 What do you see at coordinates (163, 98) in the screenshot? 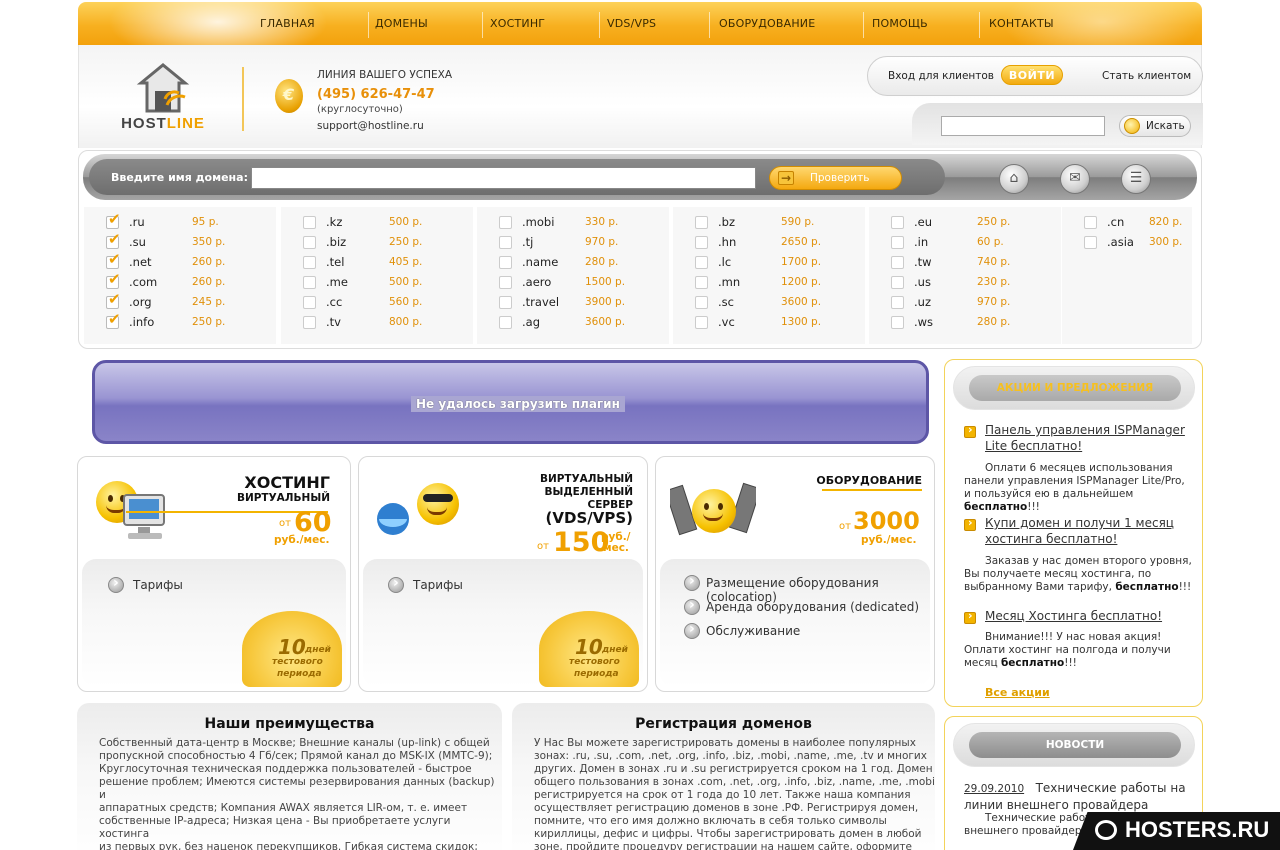
I see `hostline-logo: HOSTLINE` at bounding box center [163, 98].